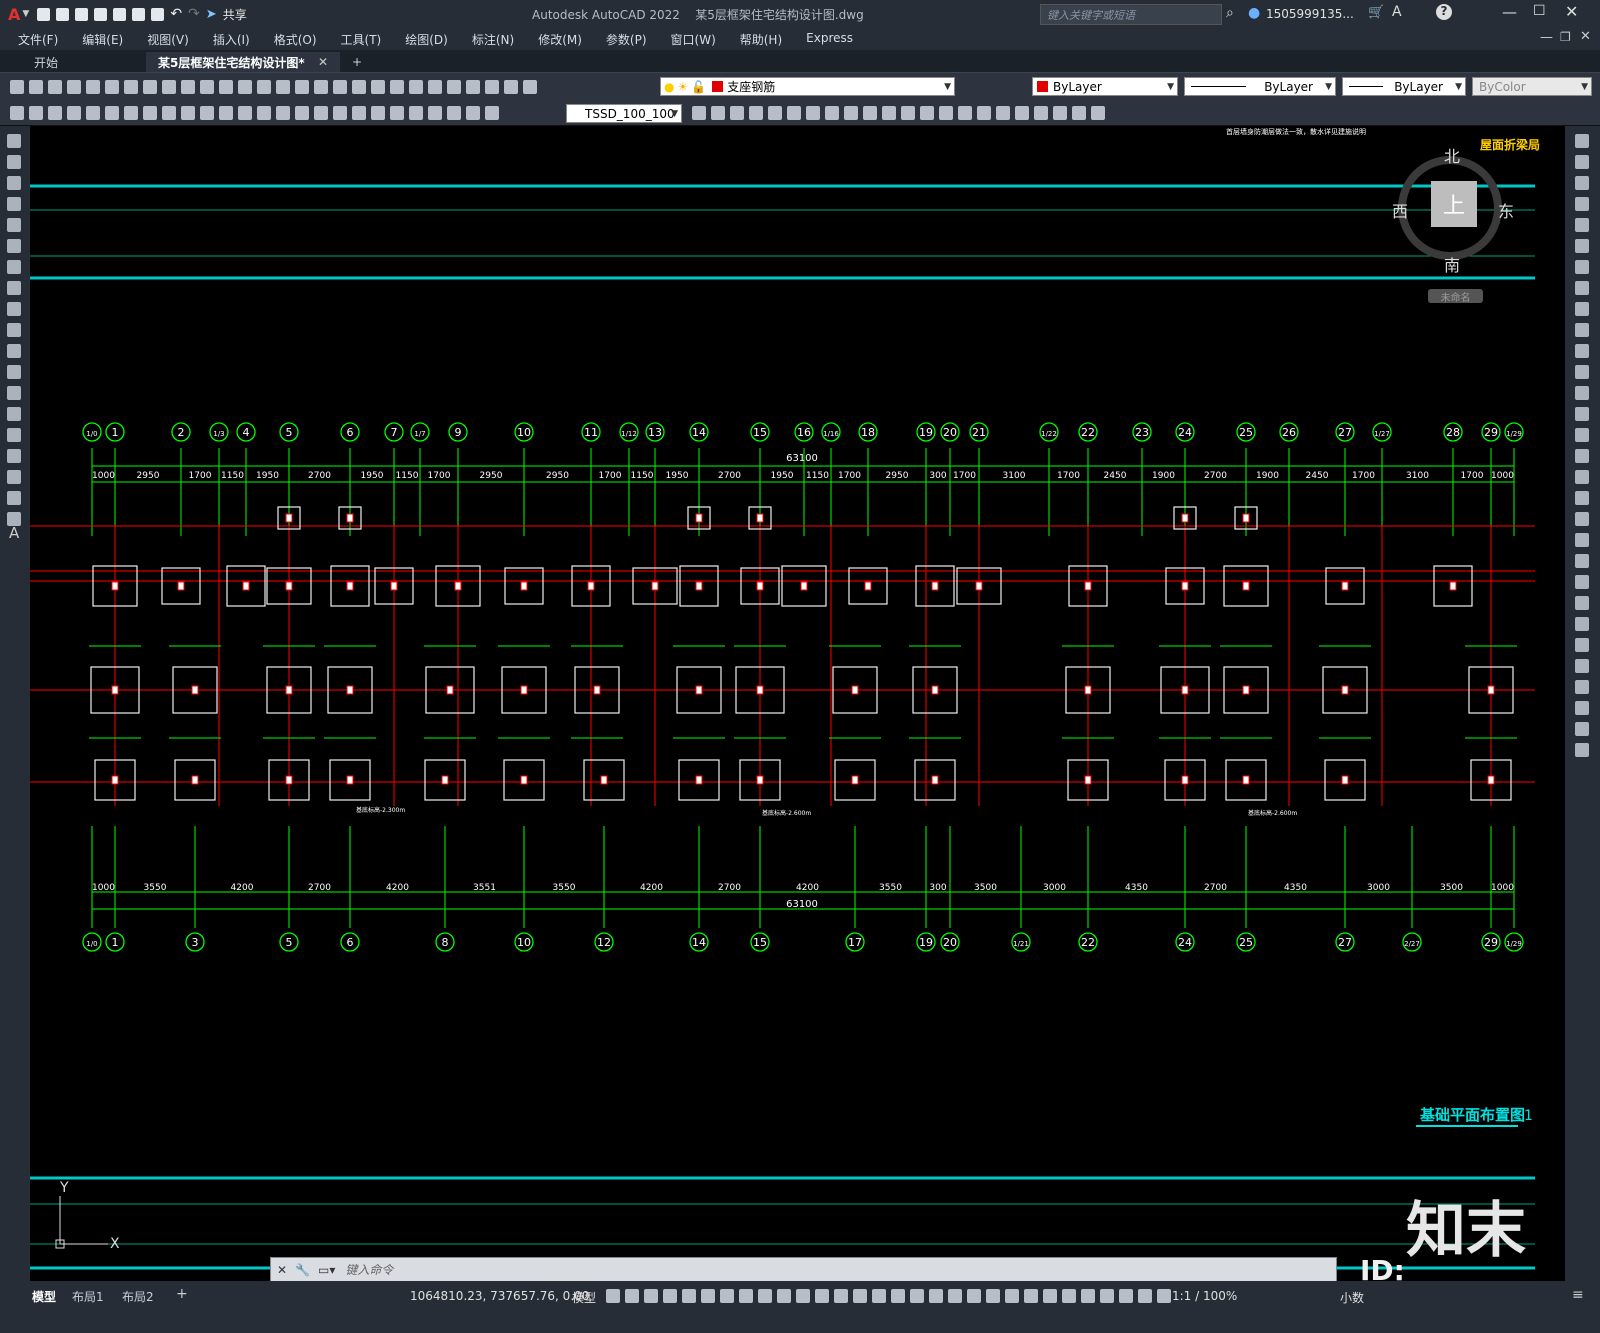  What do you see at coordinates (168, 39) in the screenshot?
I see `menu-item: 视图(V)` at bounding box center [168, 39].